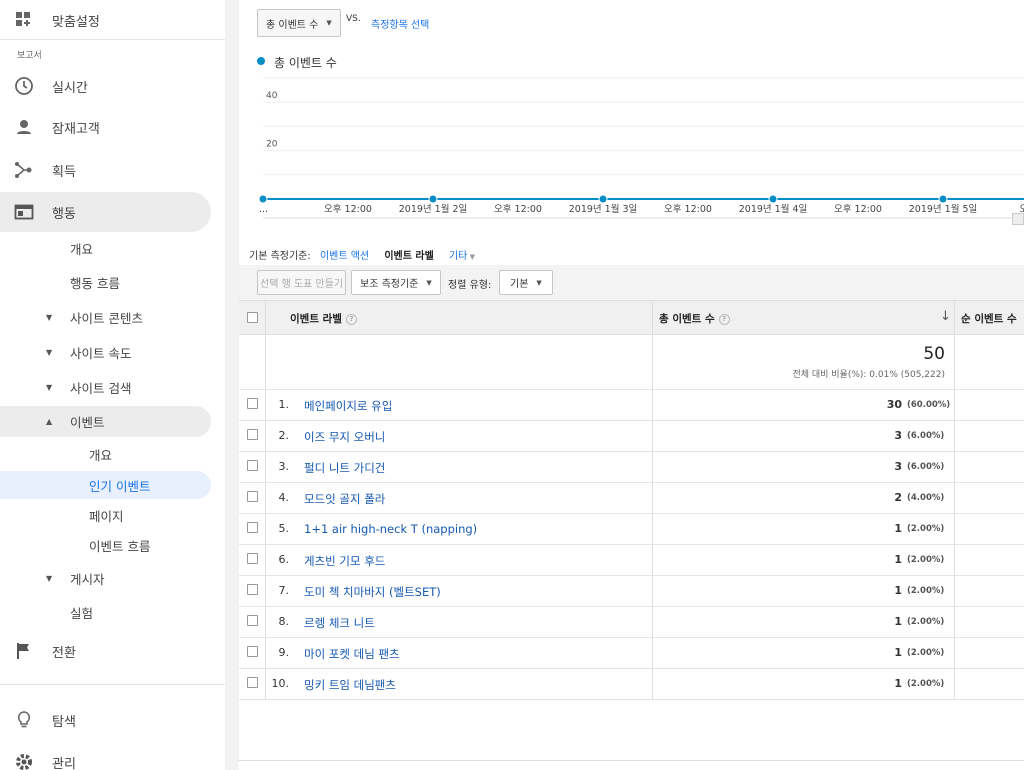  Describe the element at coordinates (105, 317) in the screenshot. I see `sidebar-item-site-content: ▼ 사이트 콘텐츠` at that location.